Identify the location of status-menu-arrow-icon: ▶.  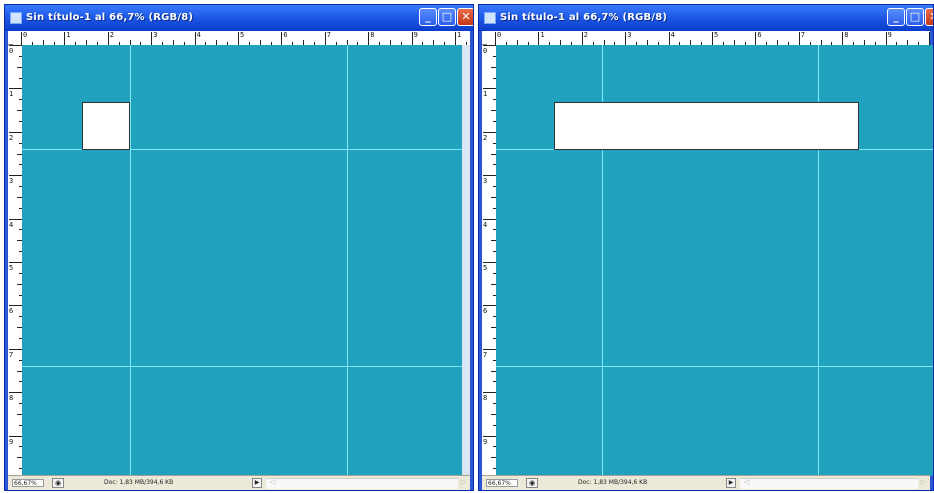
(257, 482).